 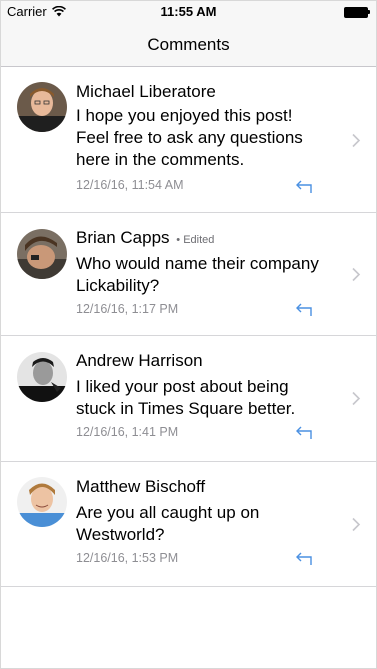 What do you see at coordinates (127, 432) in the screenshot?
I see `comment-timestamp: 12/16/16, 1:41 PM` at bounding box center [127, 432].